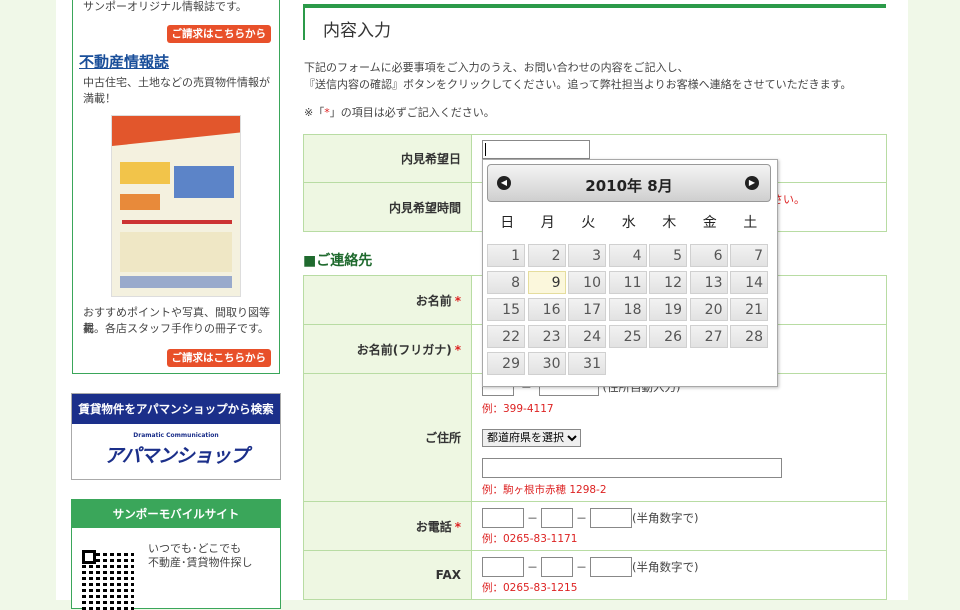  Describe the element at coordinates (587, 363) in the screenshot. I see `calendar-day: 31` at that location.